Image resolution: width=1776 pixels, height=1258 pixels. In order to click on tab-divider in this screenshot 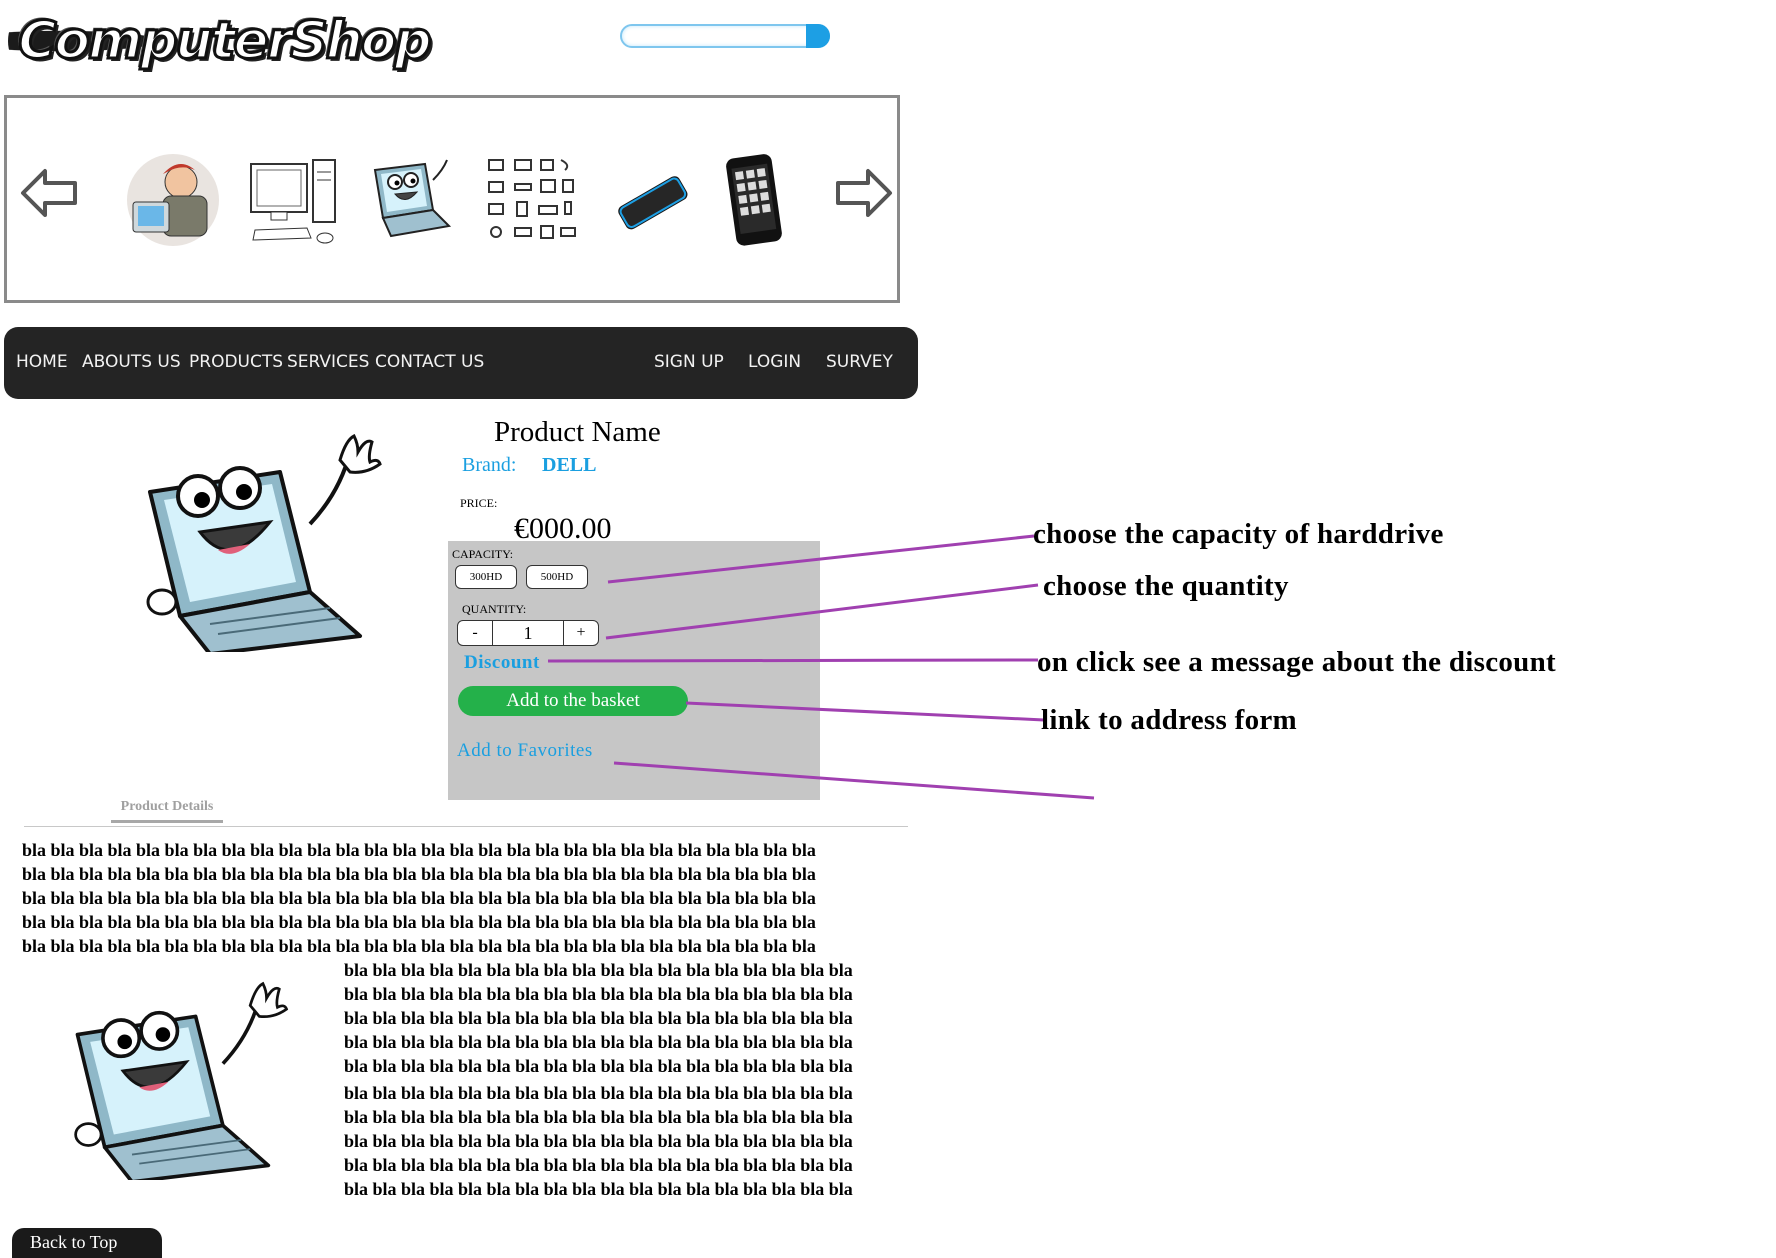, I will do `click(466, 826)`.